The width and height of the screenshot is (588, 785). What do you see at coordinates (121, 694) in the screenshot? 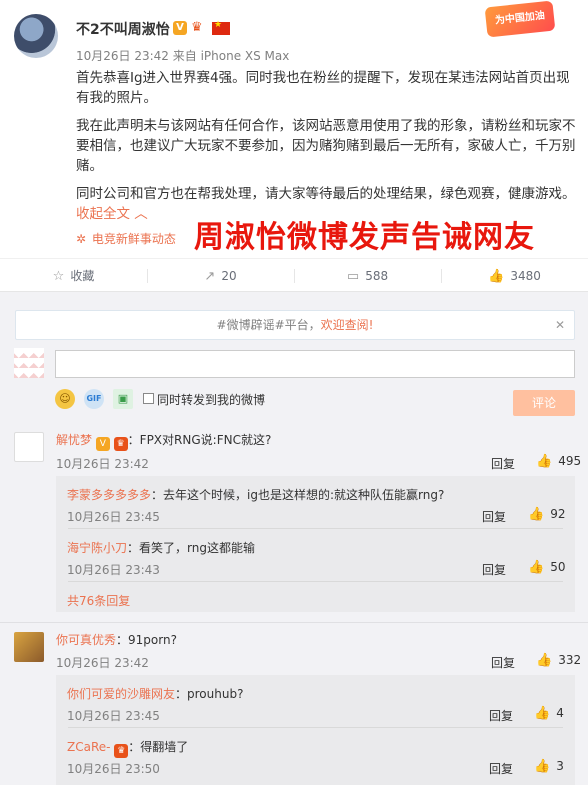
I see `replier-name: 你们可爱的沙雕网友` at bounding box center [121, 694].